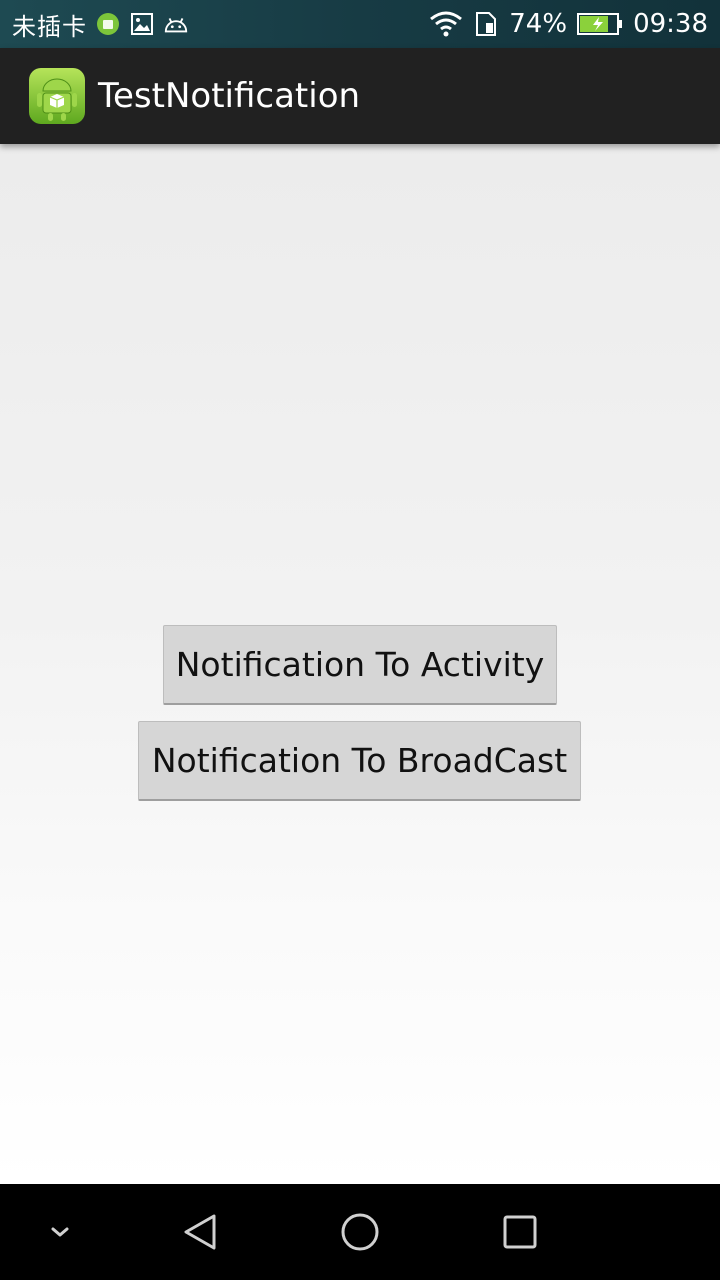  I want to click on wifi-icon, so click(446, 24).